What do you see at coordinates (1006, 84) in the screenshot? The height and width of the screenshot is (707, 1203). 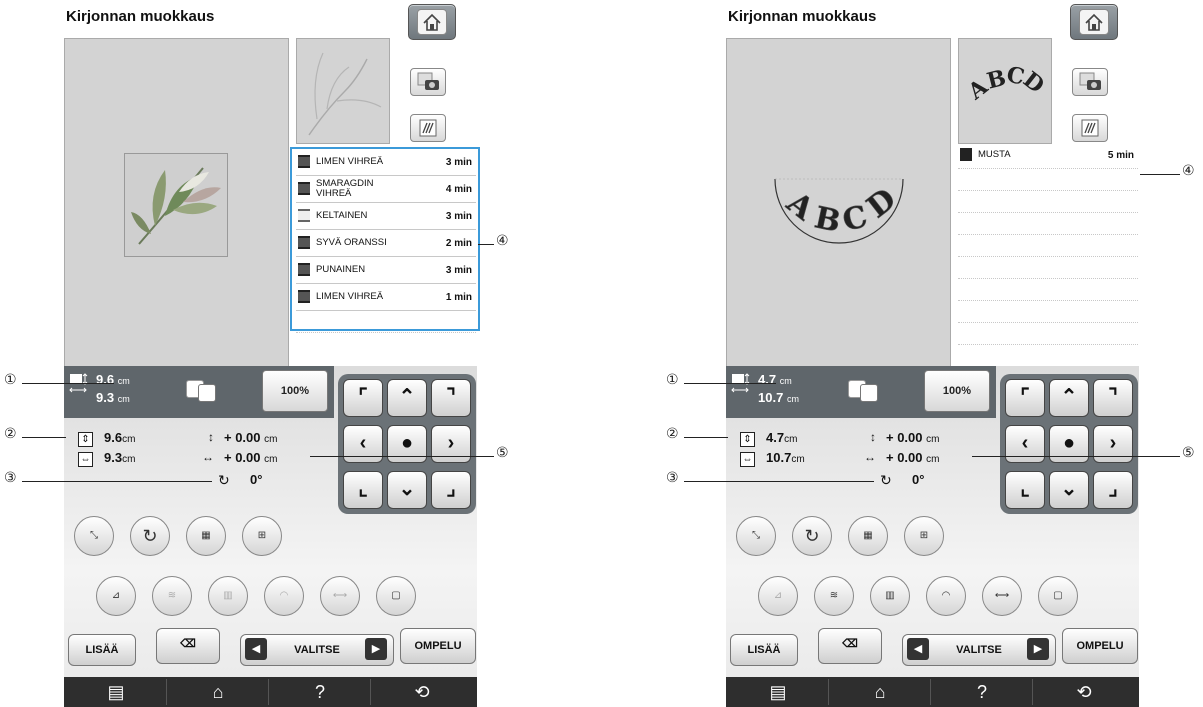 I see `arc-text-thumbnail: A B C D` at bounding box center [1006, 84].